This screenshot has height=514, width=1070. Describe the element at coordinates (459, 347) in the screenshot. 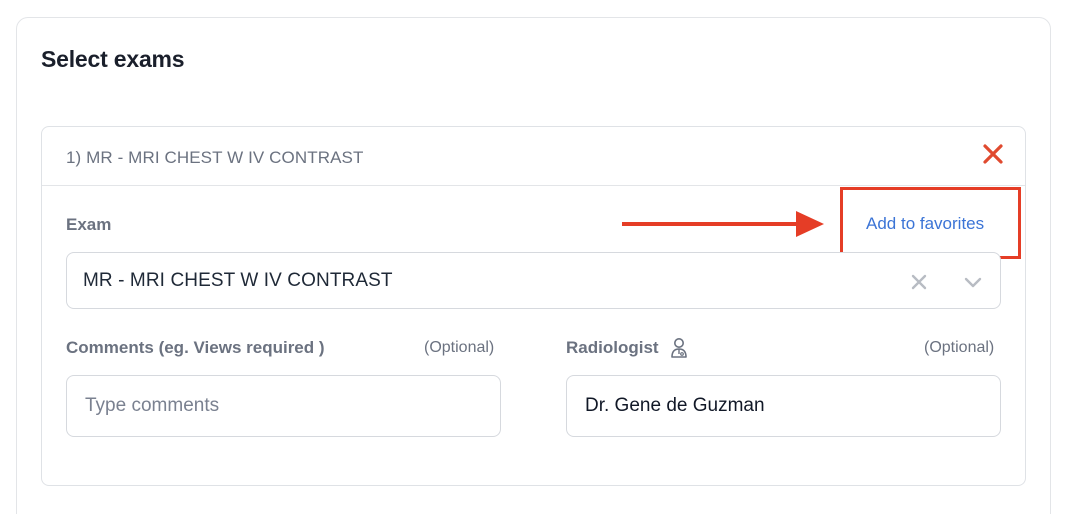

I see `comments-optional-label: (Optional)` at that location.